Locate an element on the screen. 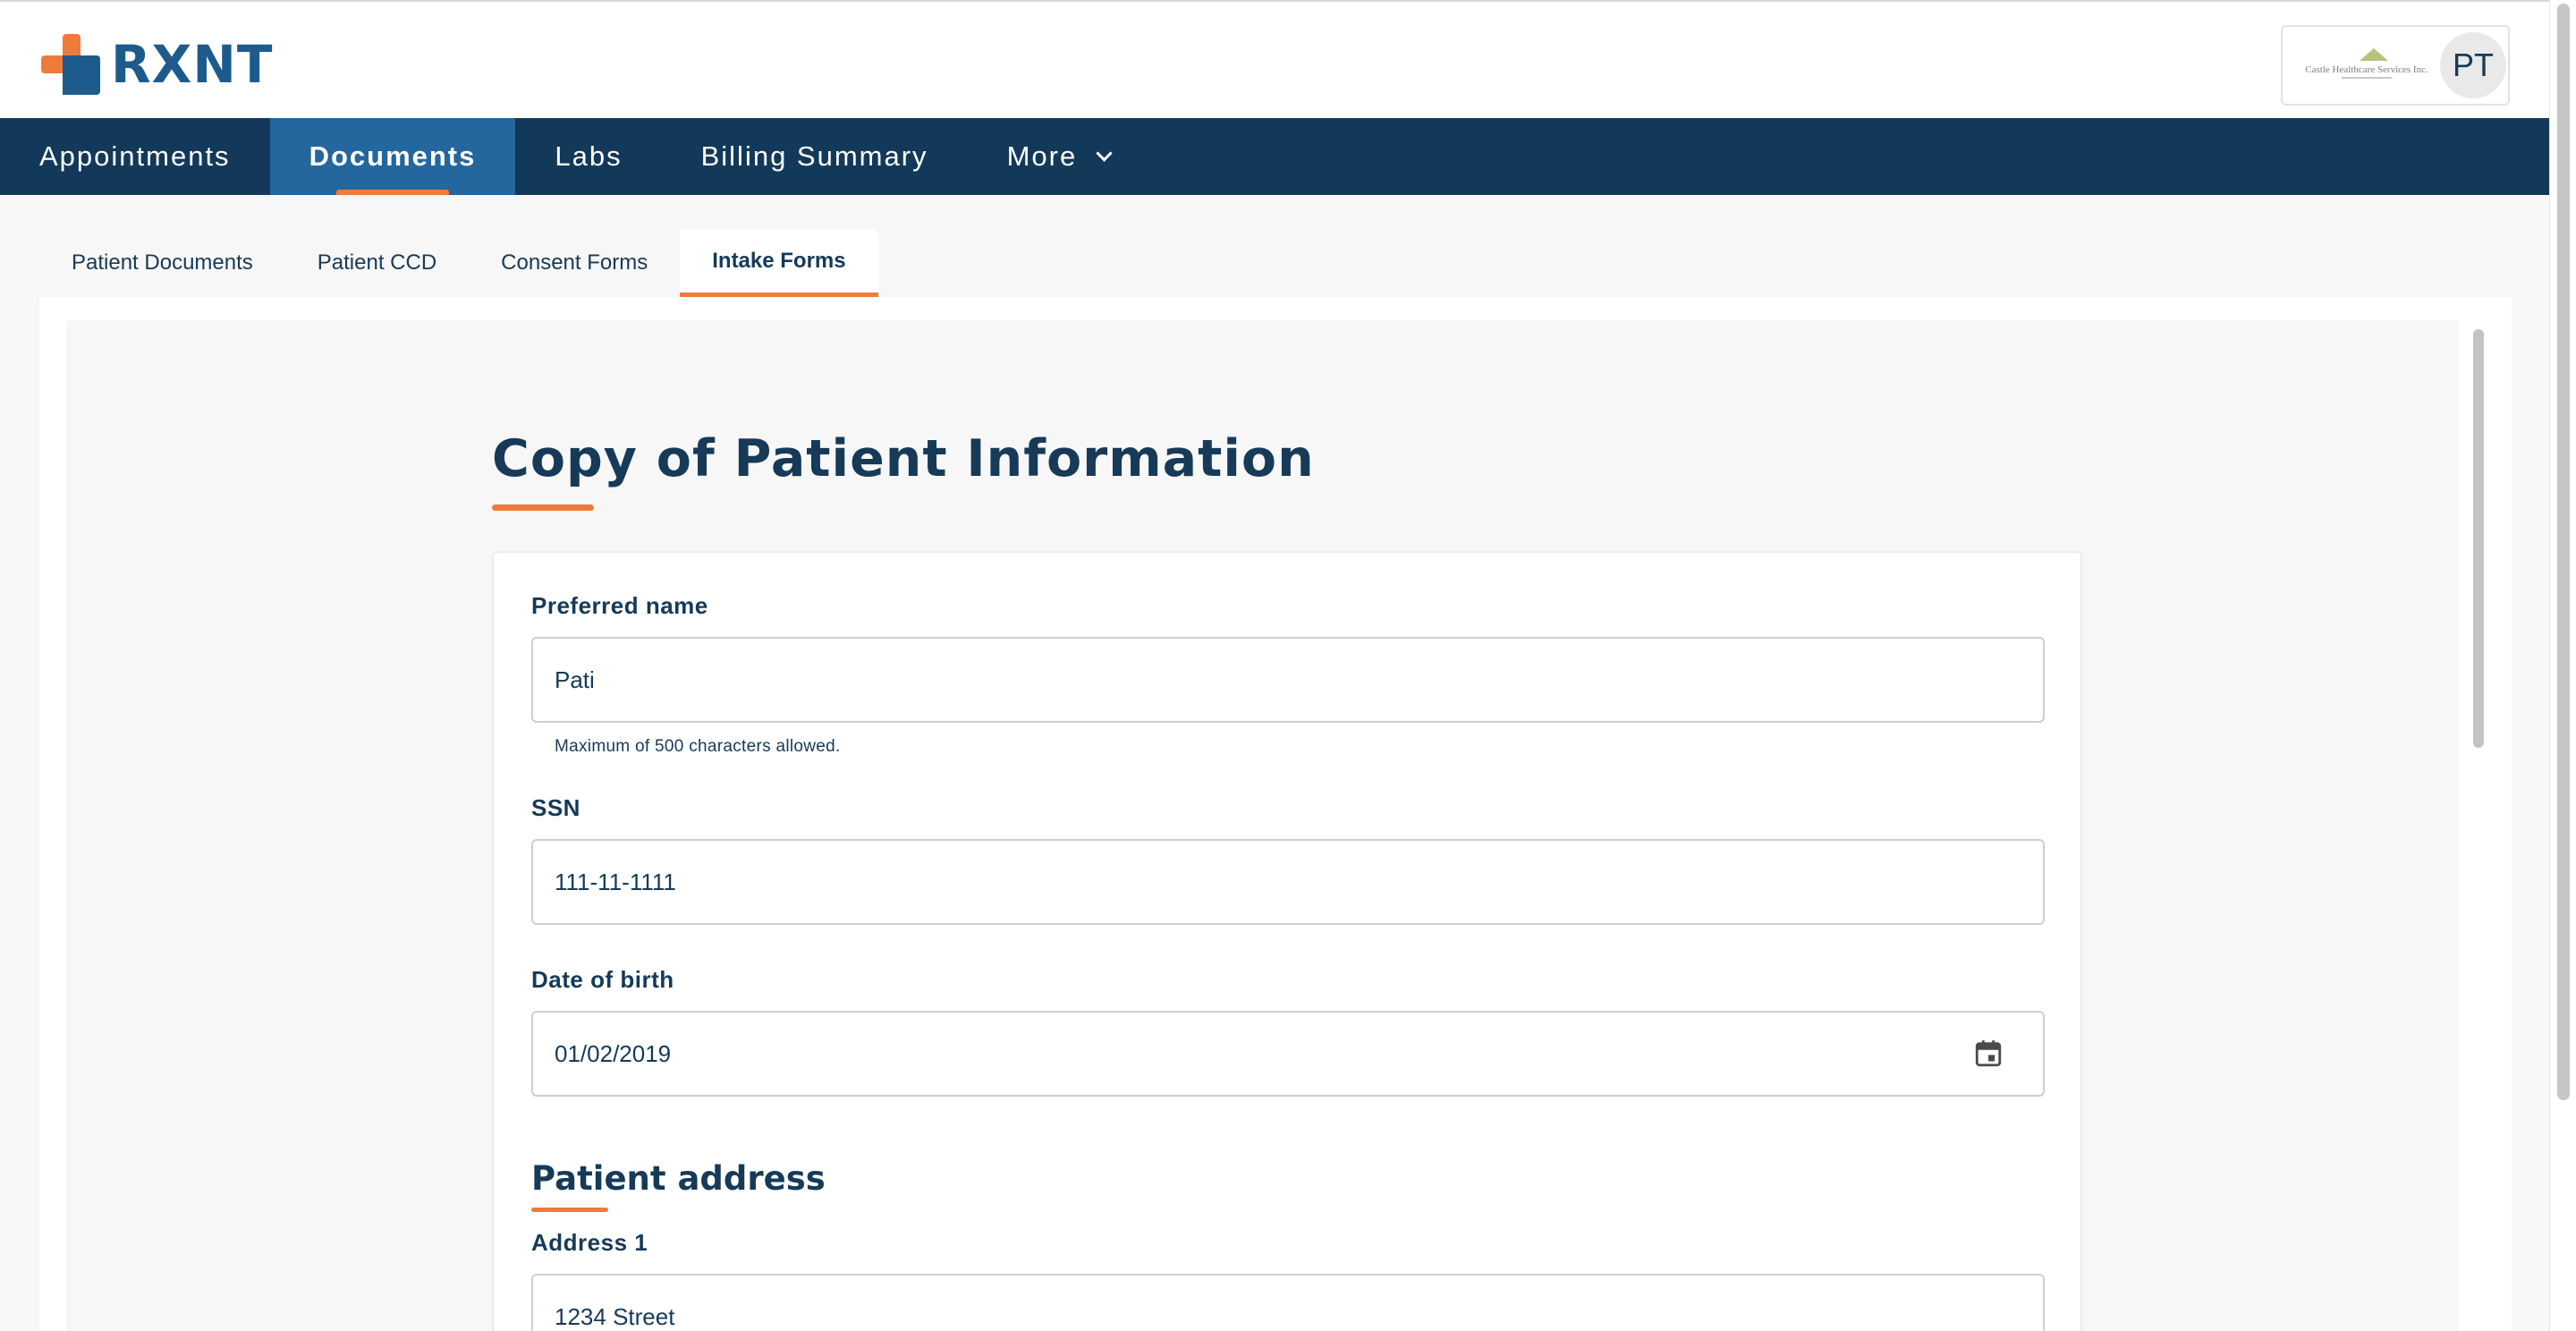  nav-item-labs: Labs is located at coordinates (588, 157).